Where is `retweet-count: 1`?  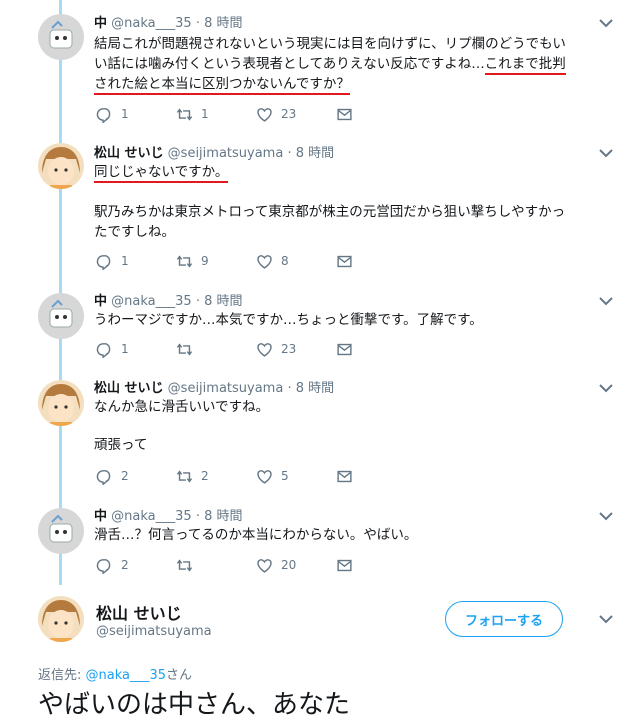
retweet-count: 1 is located at coordinates (205, 114).